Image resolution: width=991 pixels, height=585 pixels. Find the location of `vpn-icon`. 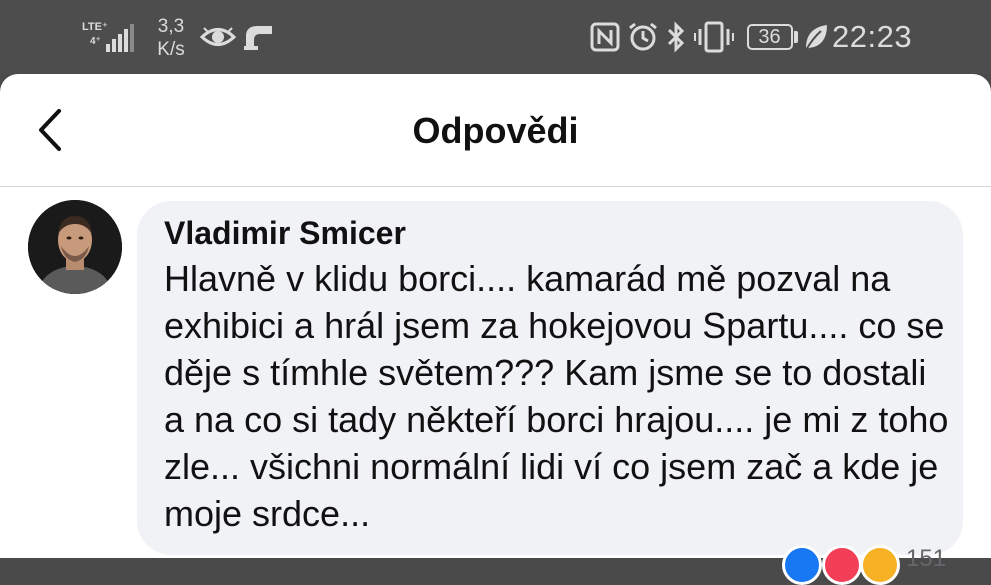

vpn-icon is located at coordinates (258, 37).